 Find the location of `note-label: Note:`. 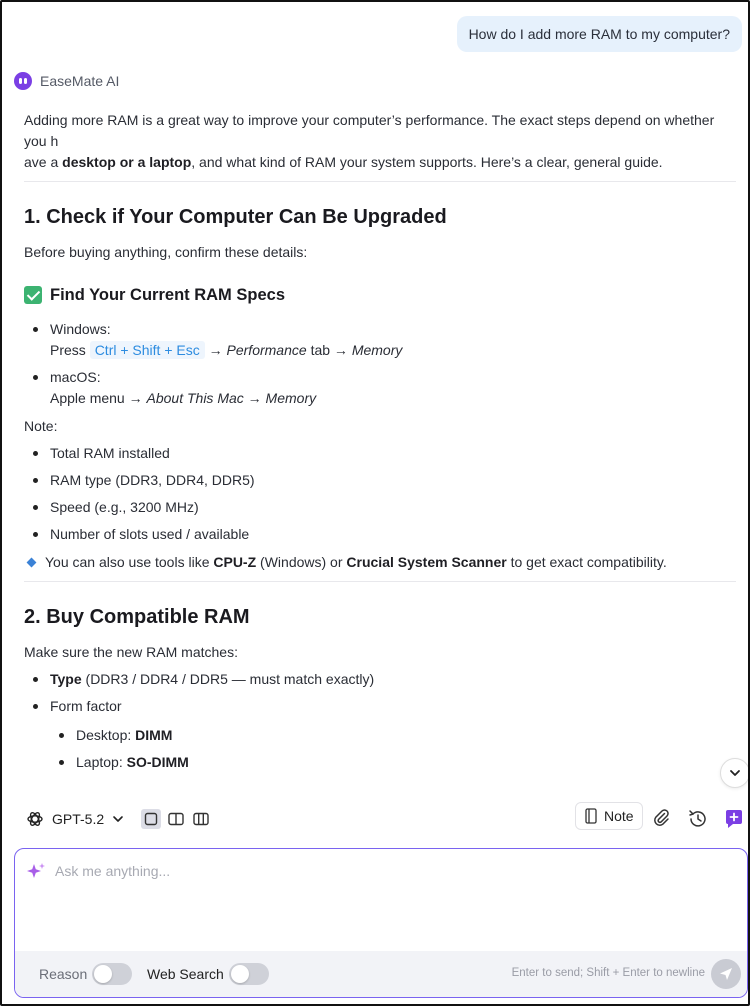

note-label: Note: is located at coordinates (41, 426).